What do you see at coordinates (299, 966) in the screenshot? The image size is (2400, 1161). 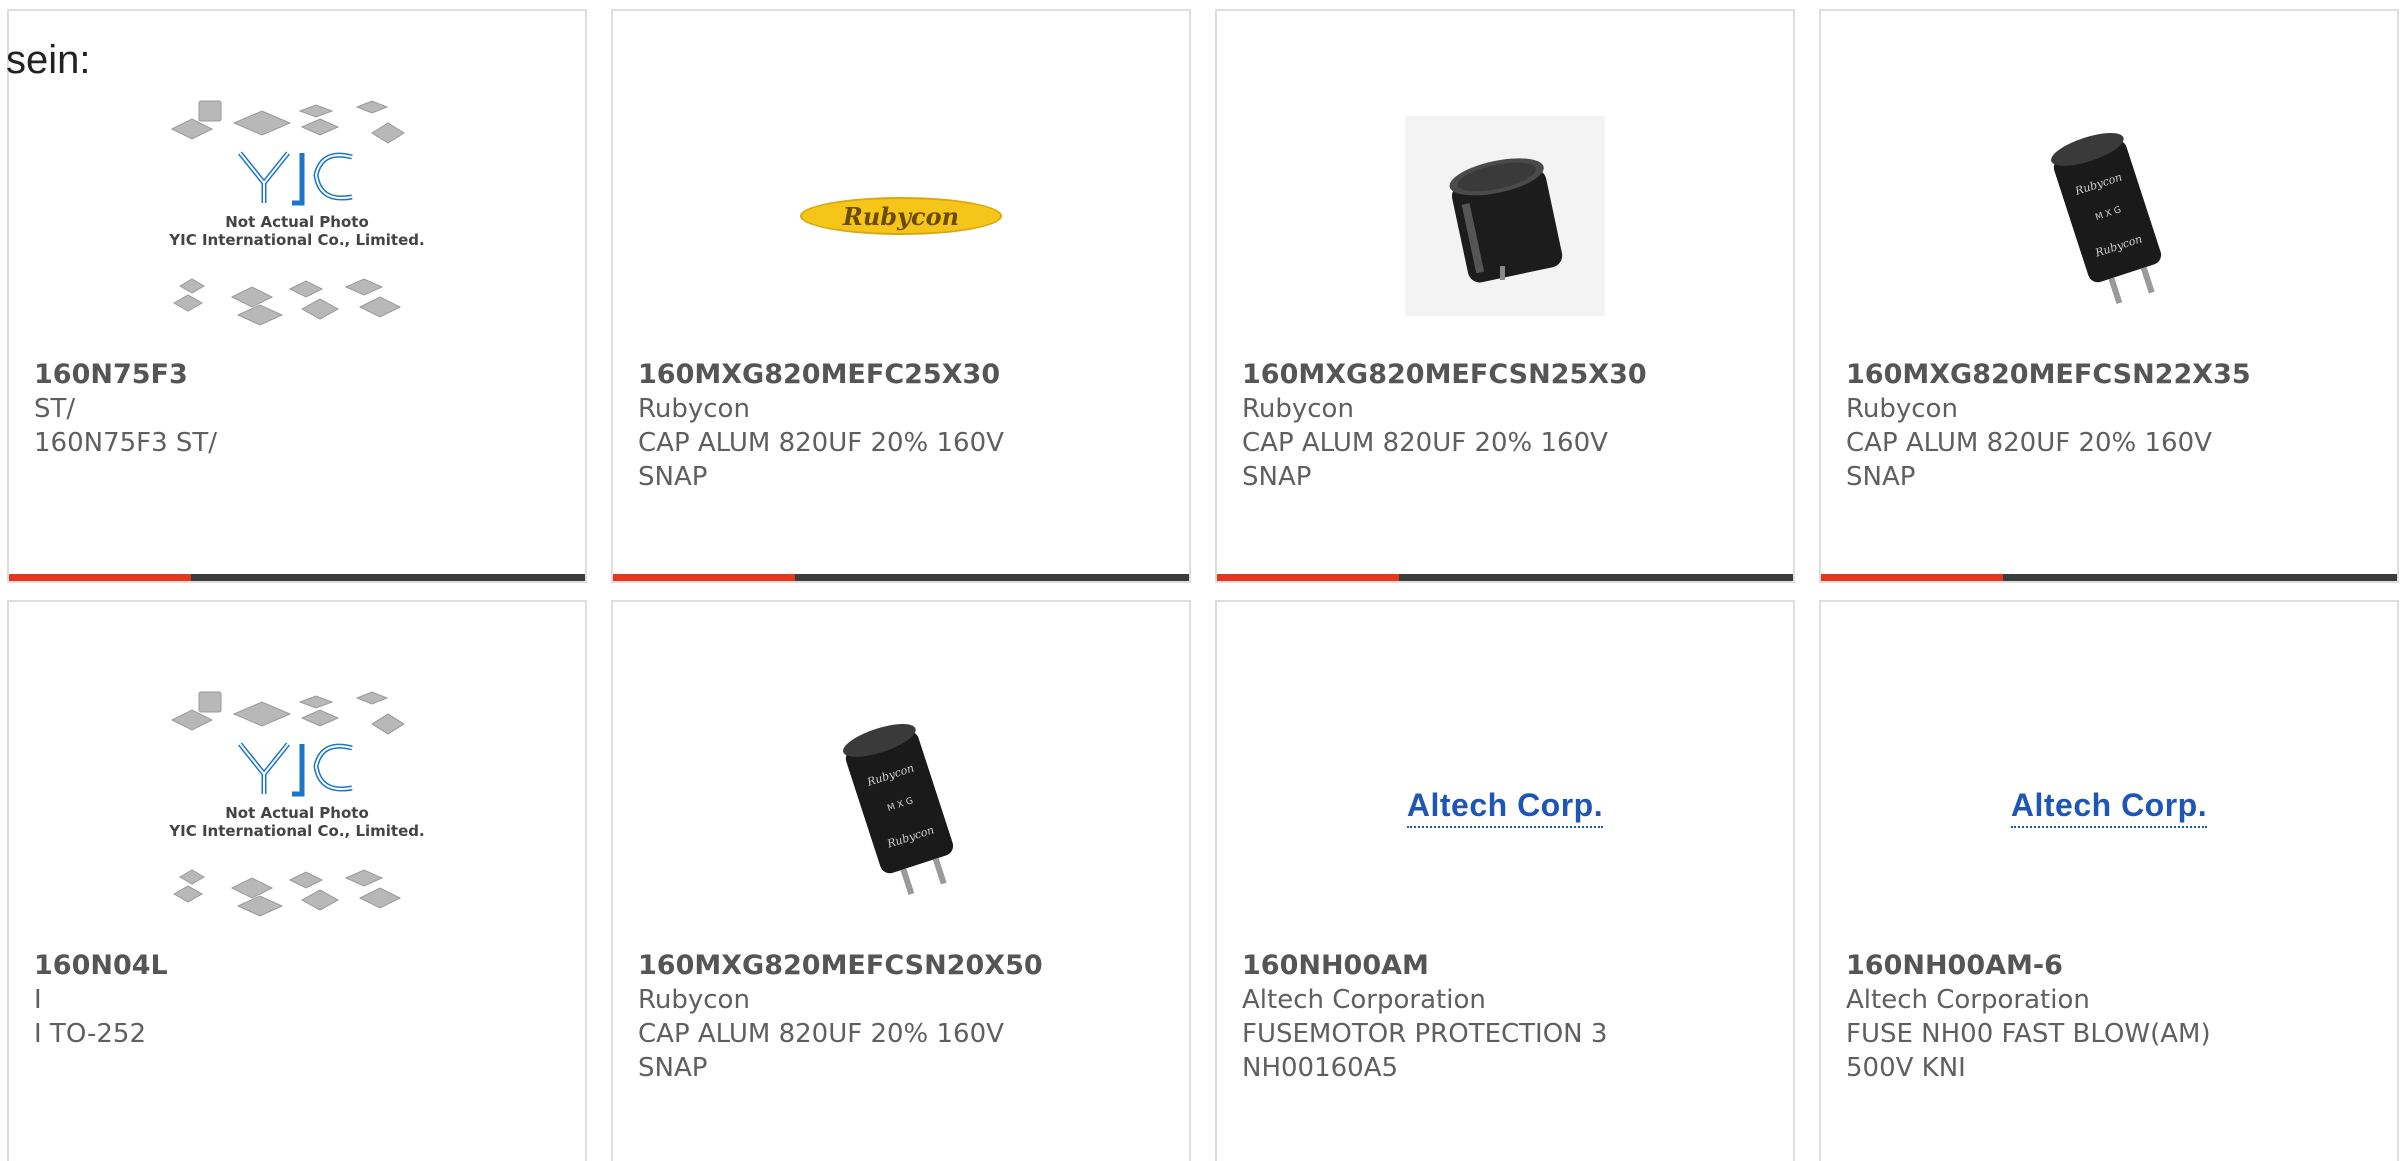 I see `part-number: 160N04L` at bounding box center [299, 966].